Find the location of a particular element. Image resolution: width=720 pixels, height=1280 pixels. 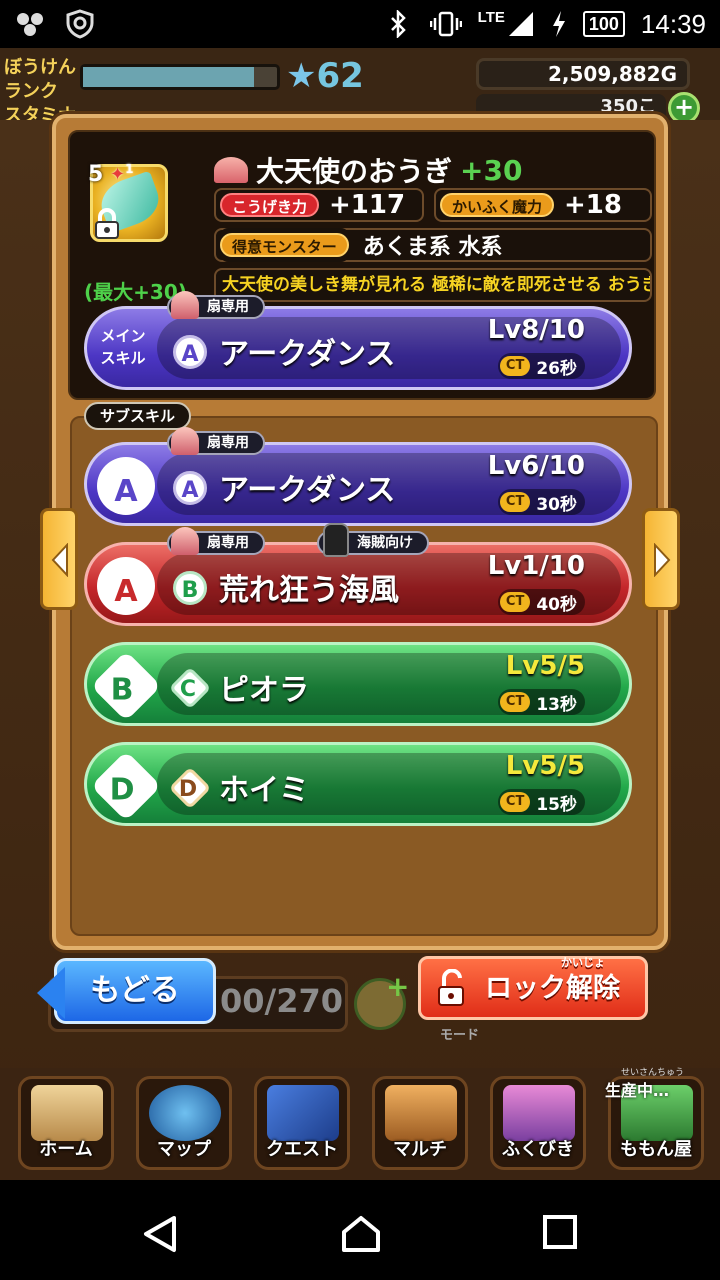

gold-counter: 2,509,882G is located at coordinates (583, 74).